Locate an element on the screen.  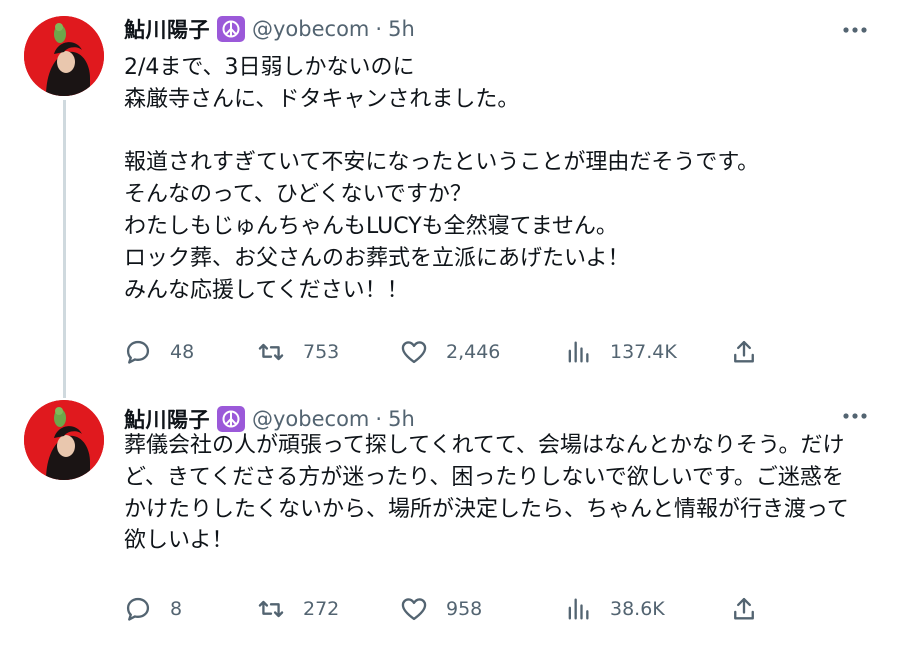
author-name: 鮎川陽子 is located at coordinates (167, 29).